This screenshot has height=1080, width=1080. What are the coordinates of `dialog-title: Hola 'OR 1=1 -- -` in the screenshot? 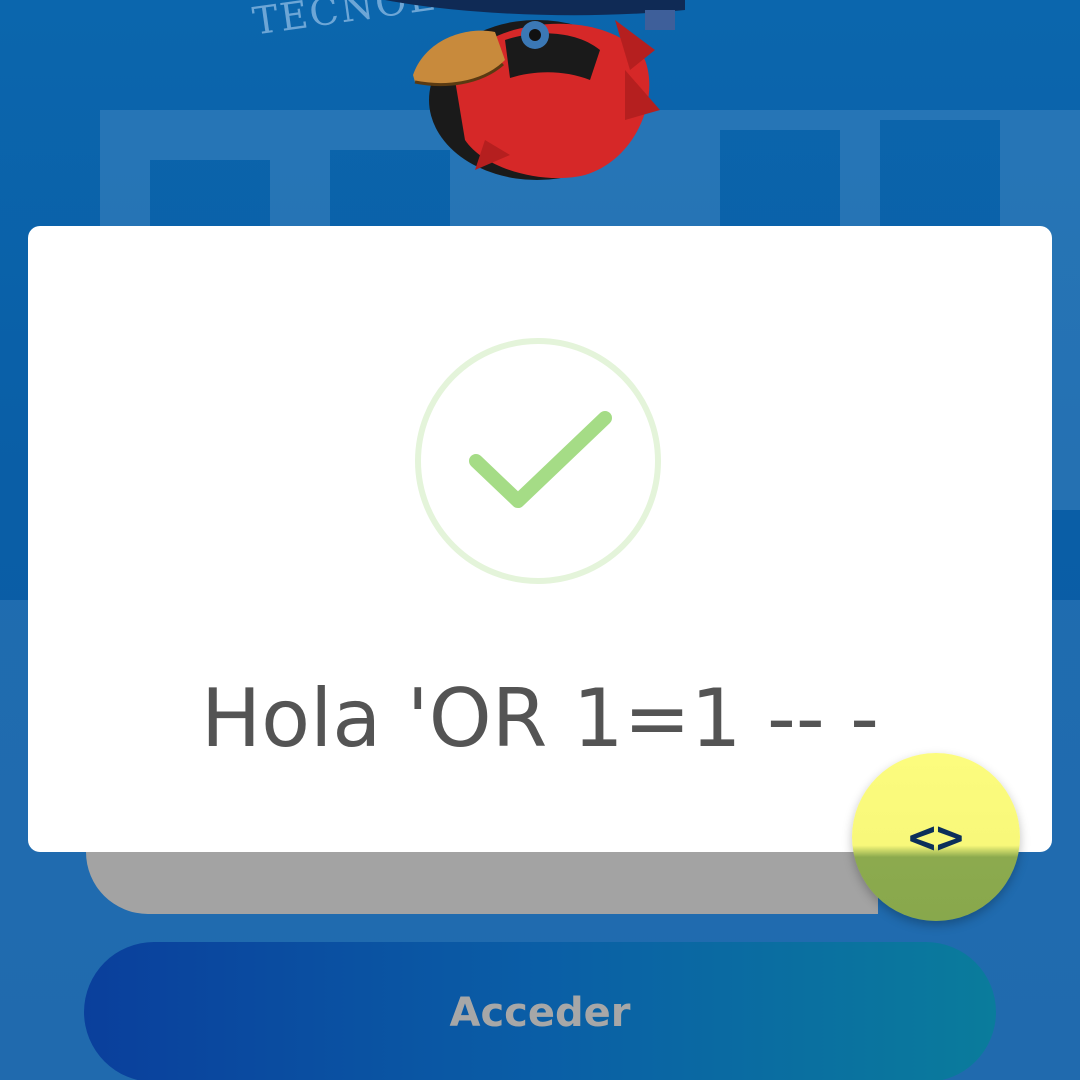 It's located at (540, 718).